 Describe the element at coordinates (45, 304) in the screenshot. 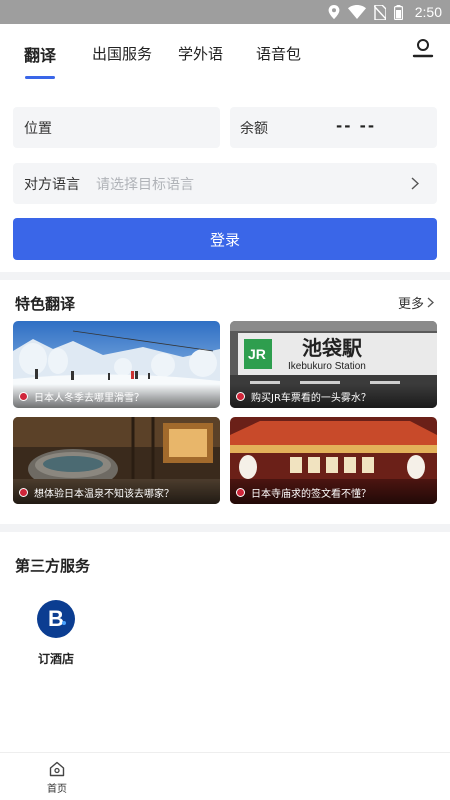

I see `featured-section-title: 特色翻译` at that location.